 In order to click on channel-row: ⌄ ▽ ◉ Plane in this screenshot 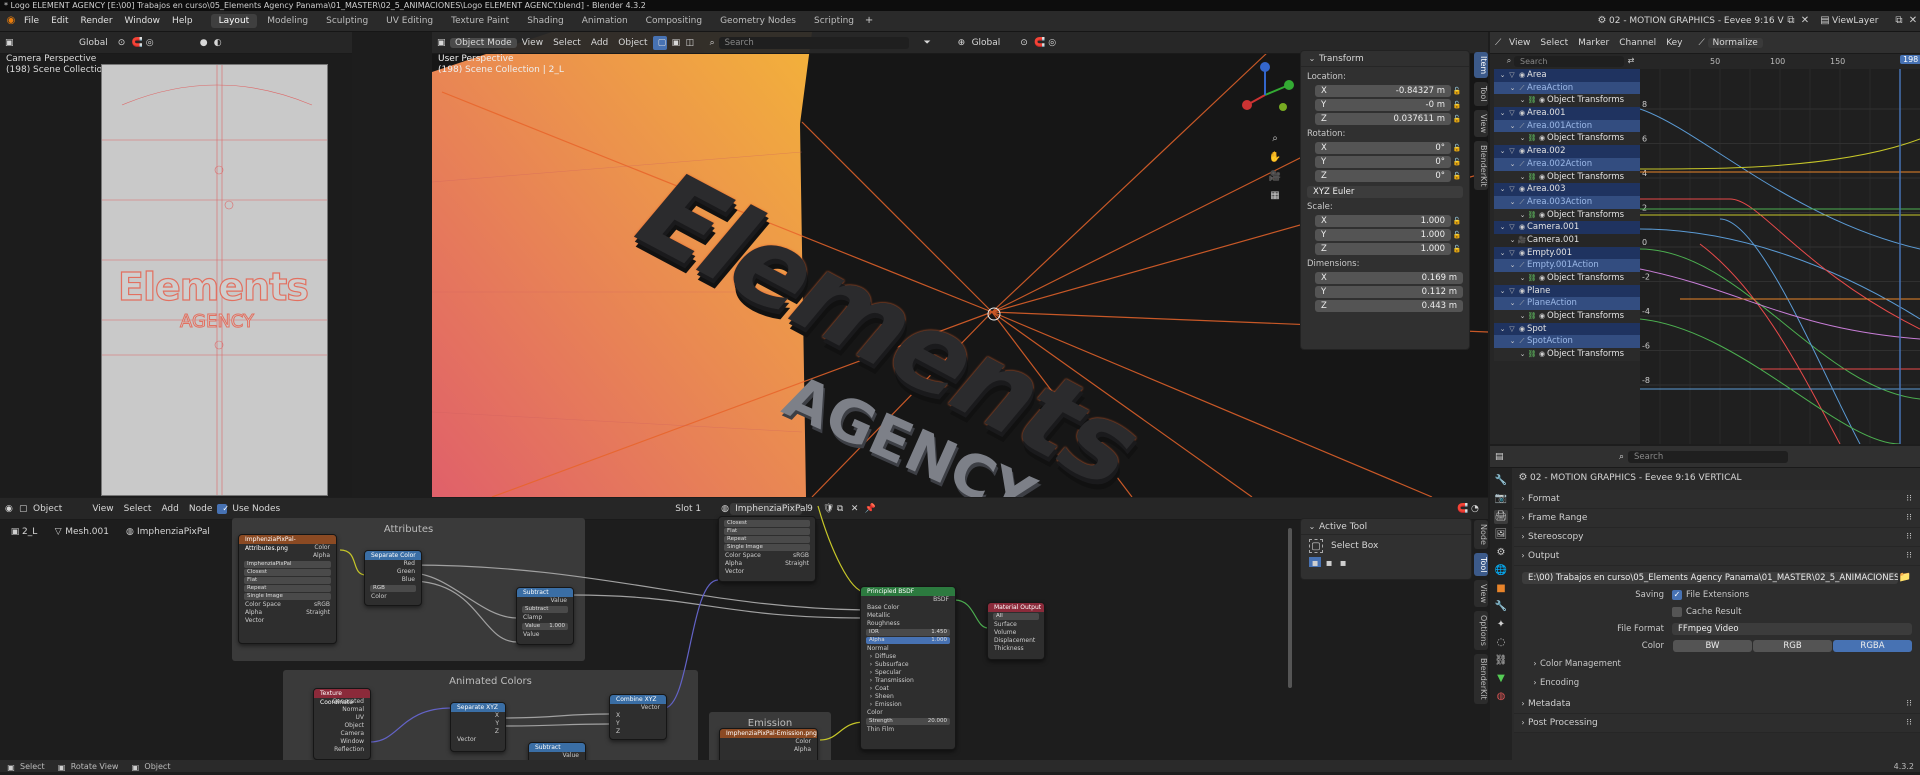, I will do `click(1567, 291)`.